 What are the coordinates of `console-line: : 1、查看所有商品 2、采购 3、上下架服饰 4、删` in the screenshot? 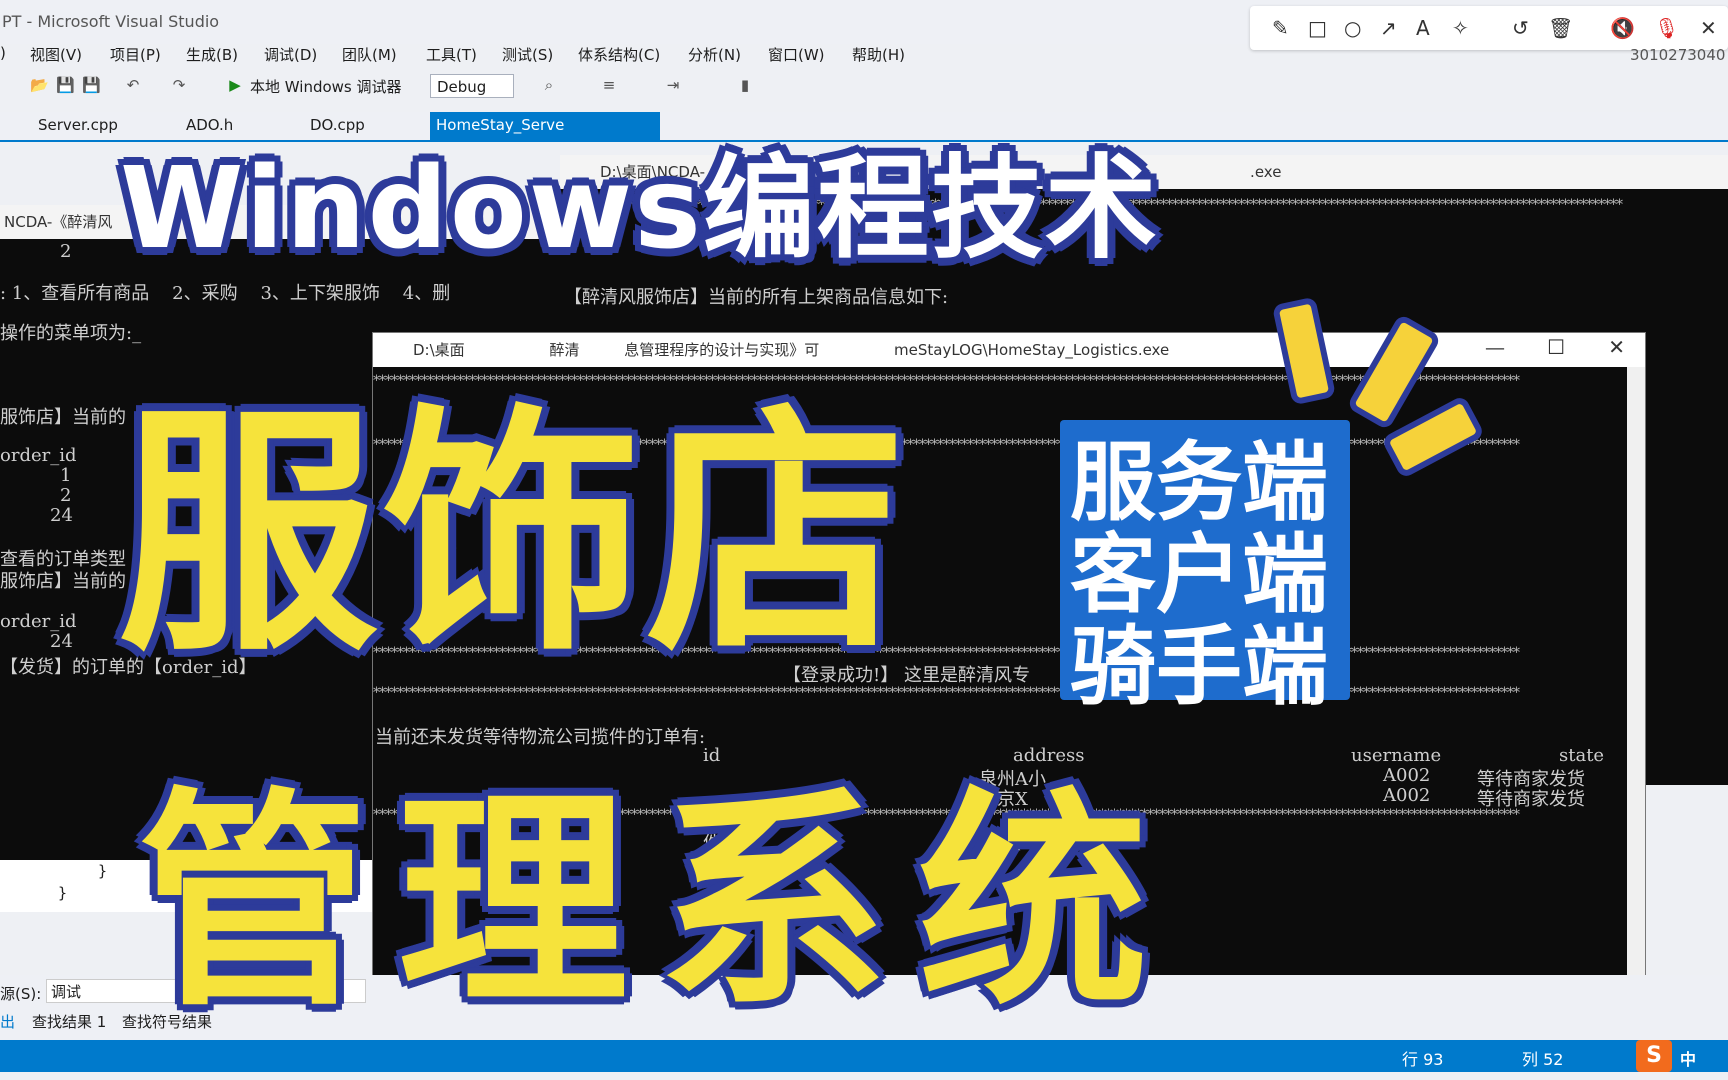 It's located at (225, 293).